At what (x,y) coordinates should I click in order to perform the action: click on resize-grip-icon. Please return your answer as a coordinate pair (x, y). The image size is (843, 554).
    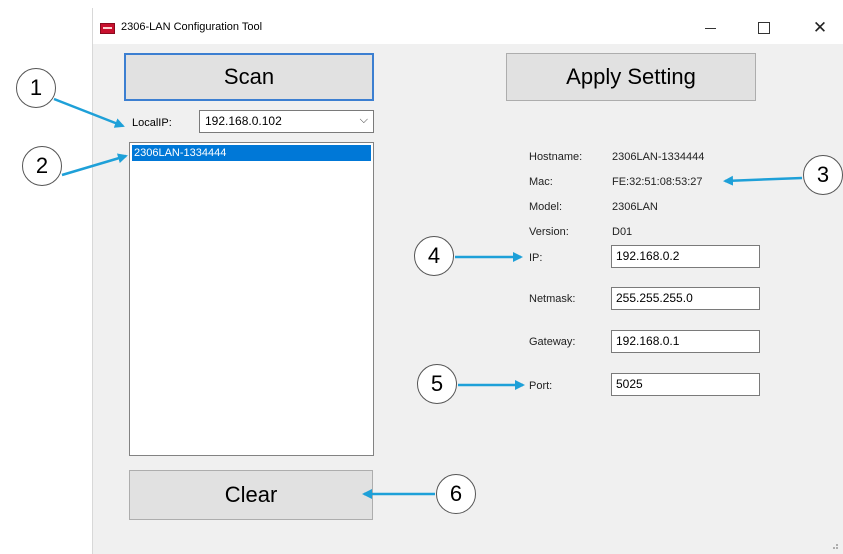
    Looking at the image, I should click on (834, 545).